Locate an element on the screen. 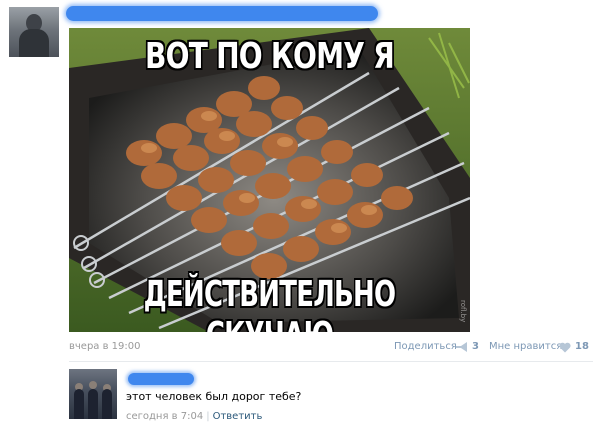 This screenshot has width=600, height=430. share-button: Поделиться is located at coordinates (425, 346).